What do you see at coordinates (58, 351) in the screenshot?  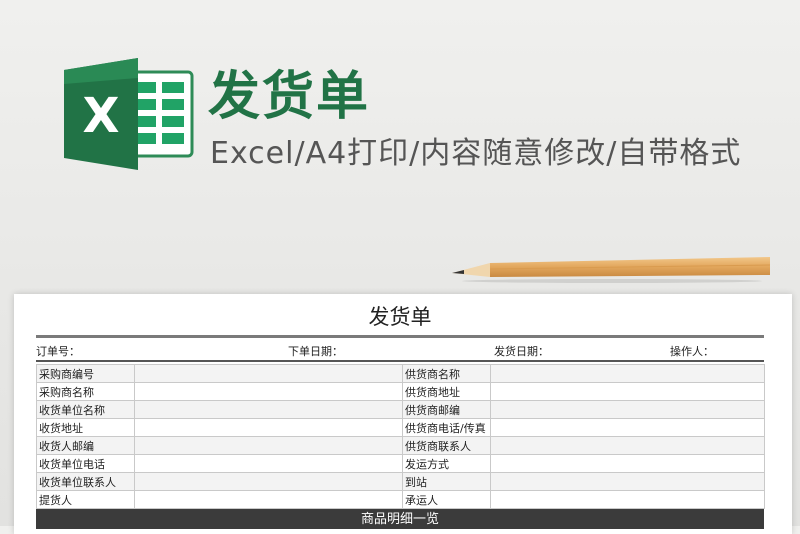 I see `order-no-label: 订单号：` at bounding box center [58, 351].